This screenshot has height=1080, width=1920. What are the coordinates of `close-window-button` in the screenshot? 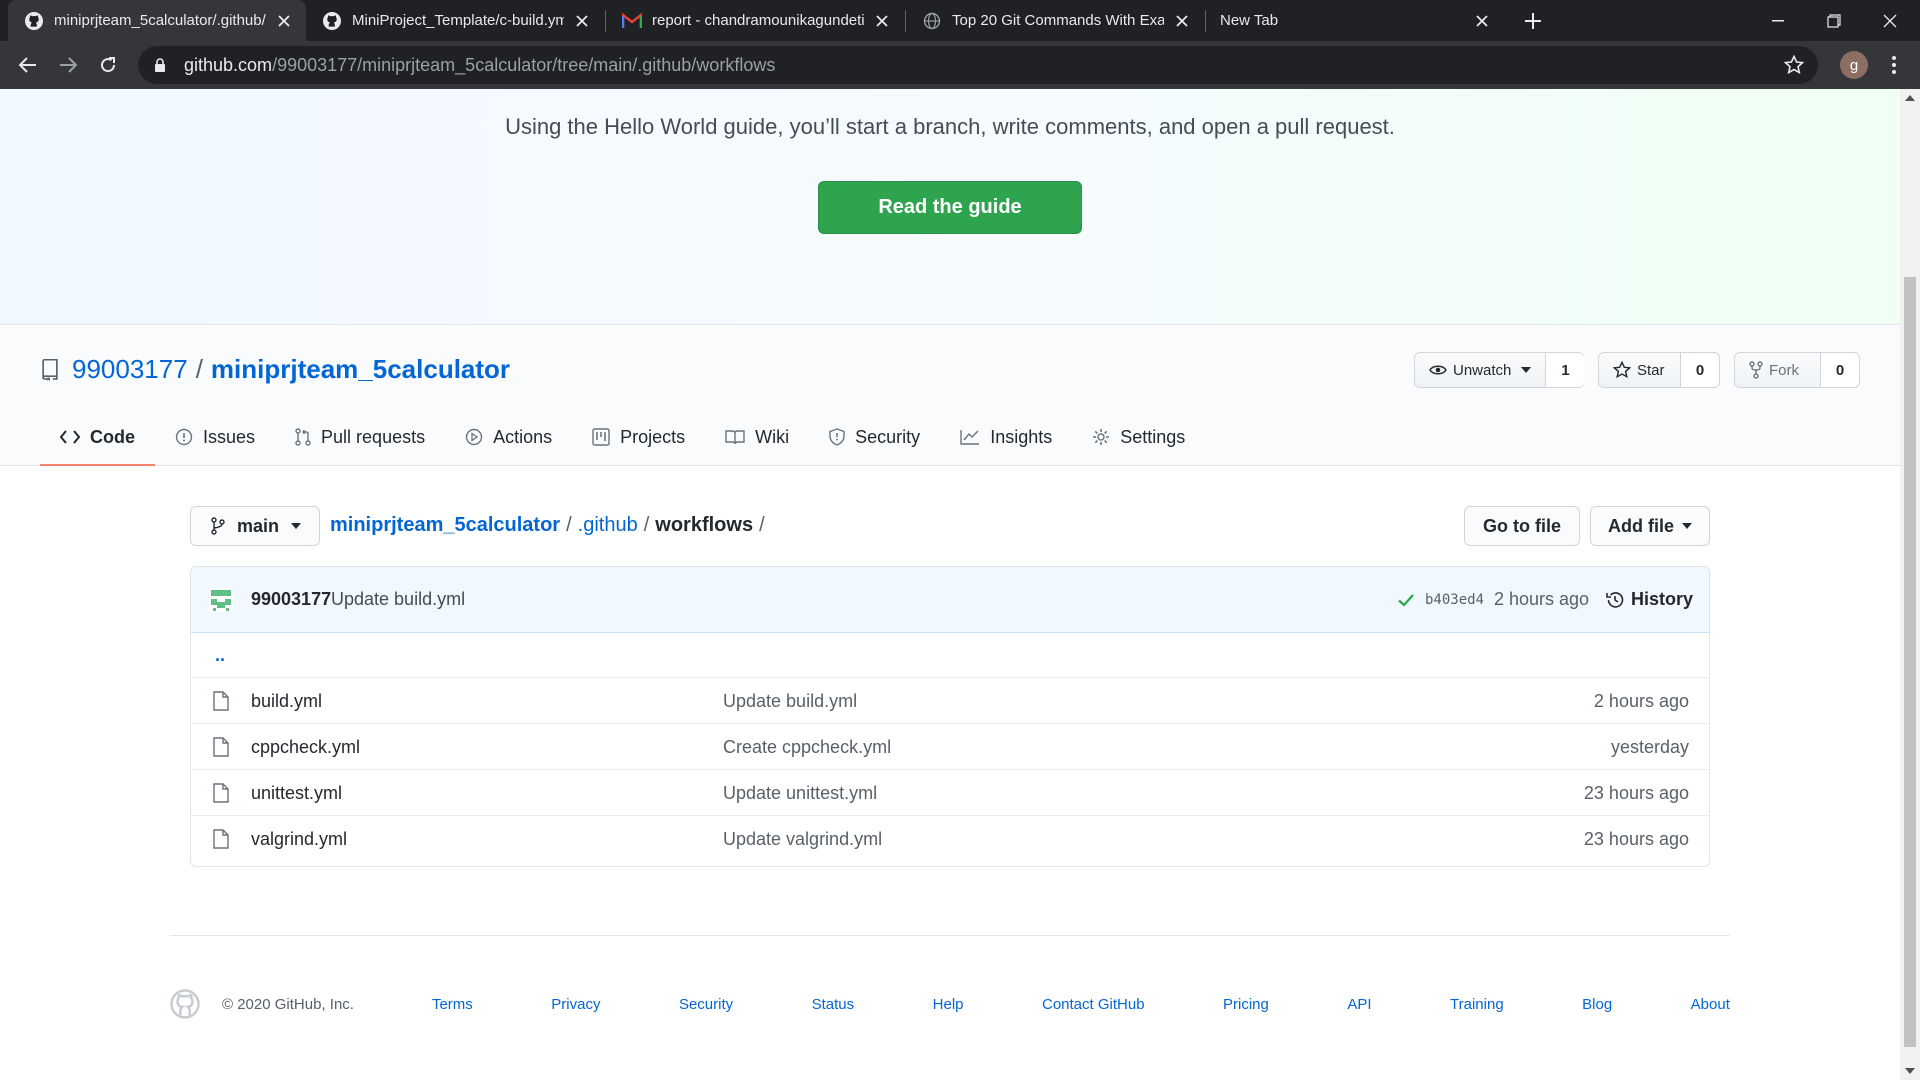 It's located at (1890, 20).